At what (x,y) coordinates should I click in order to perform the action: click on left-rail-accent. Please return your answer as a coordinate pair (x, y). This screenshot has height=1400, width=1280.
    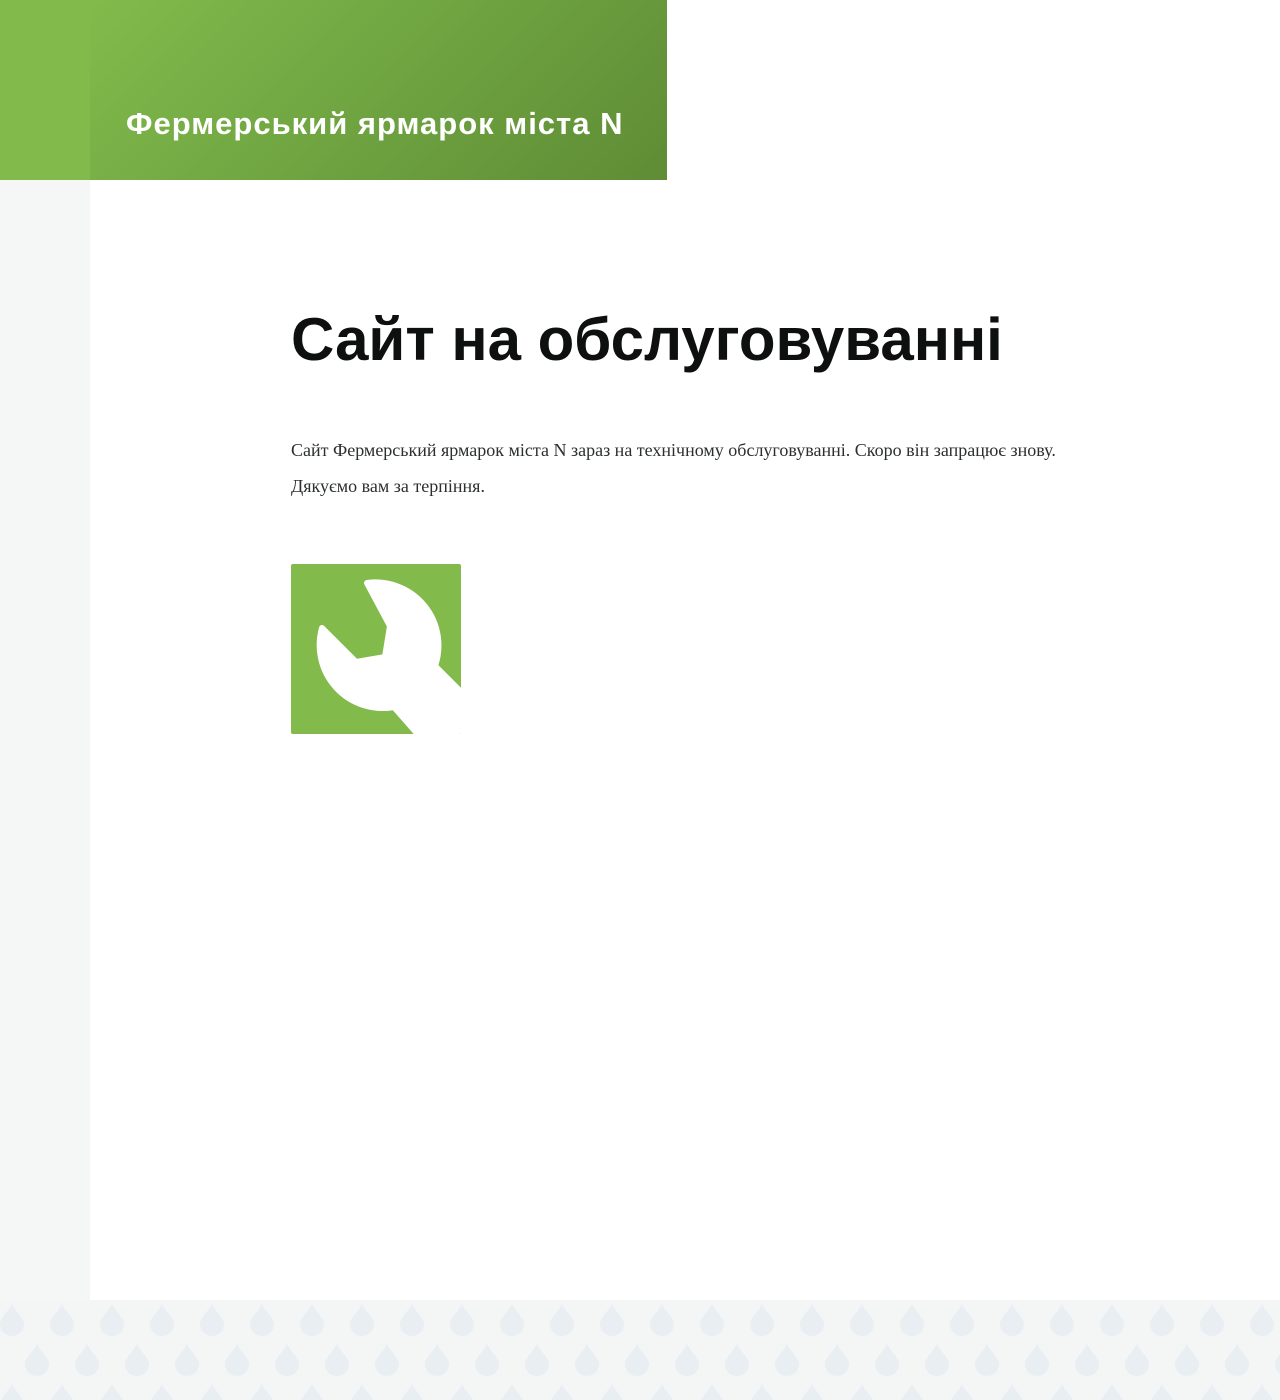
    Looking at the image, I should click on (45, 90).